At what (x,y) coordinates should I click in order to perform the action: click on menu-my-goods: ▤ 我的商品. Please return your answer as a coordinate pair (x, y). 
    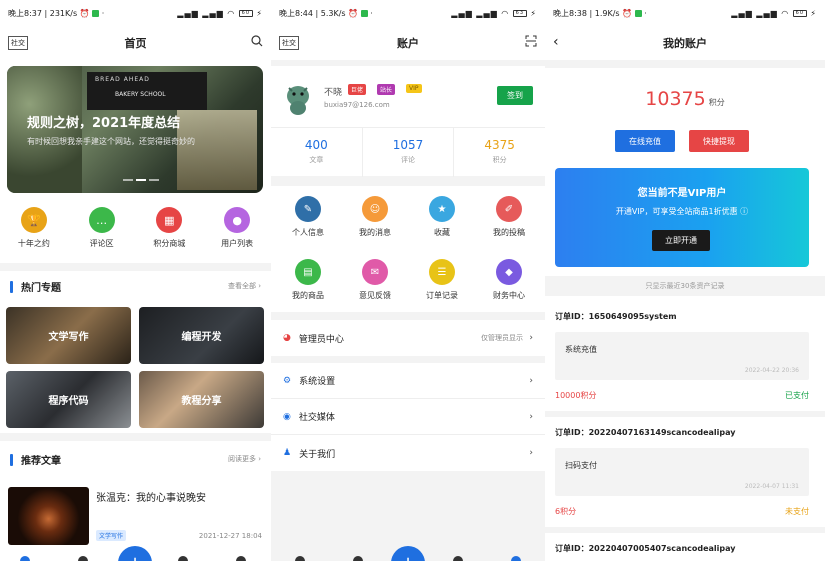
    Looking at the image, I should click on (308, 280).